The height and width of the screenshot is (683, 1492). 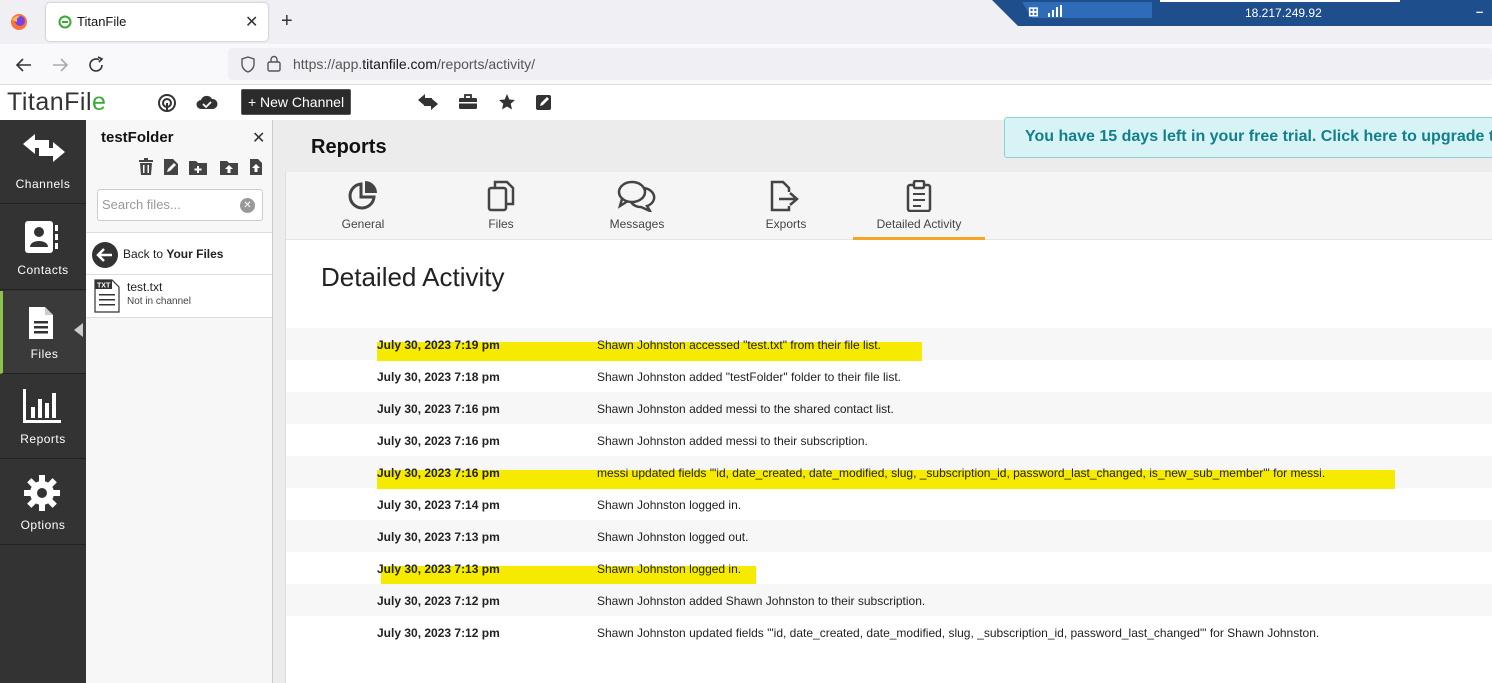 What do you see at coordinates (167, 103) in the screenshot?
I see `radar-icon` at bounding box center [167, 103].